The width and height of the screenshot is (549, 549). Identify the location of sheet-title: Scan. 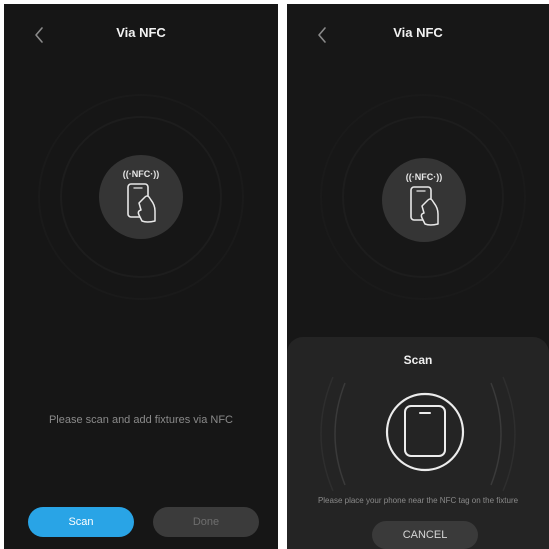
(418, 360).